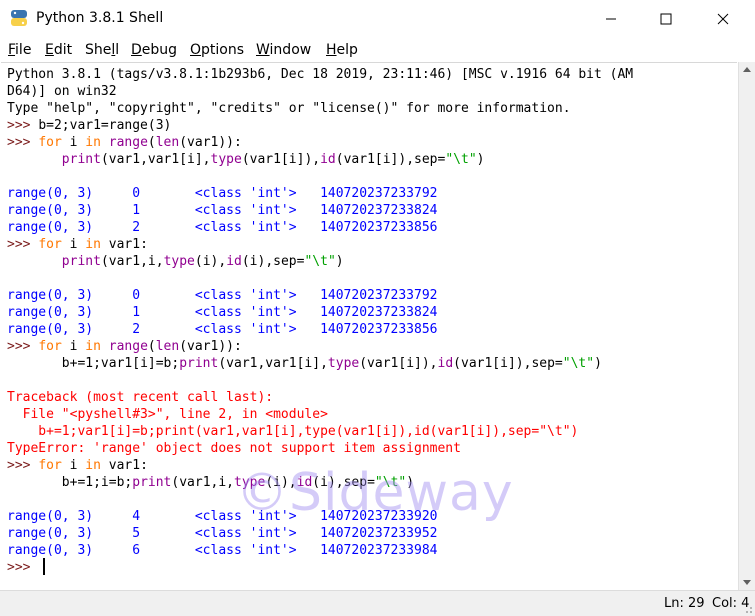  What do you see at coordinates (223, 50) in the screenshot?
I see `menu-options-label: ptions` at bounding box center [223, 50].